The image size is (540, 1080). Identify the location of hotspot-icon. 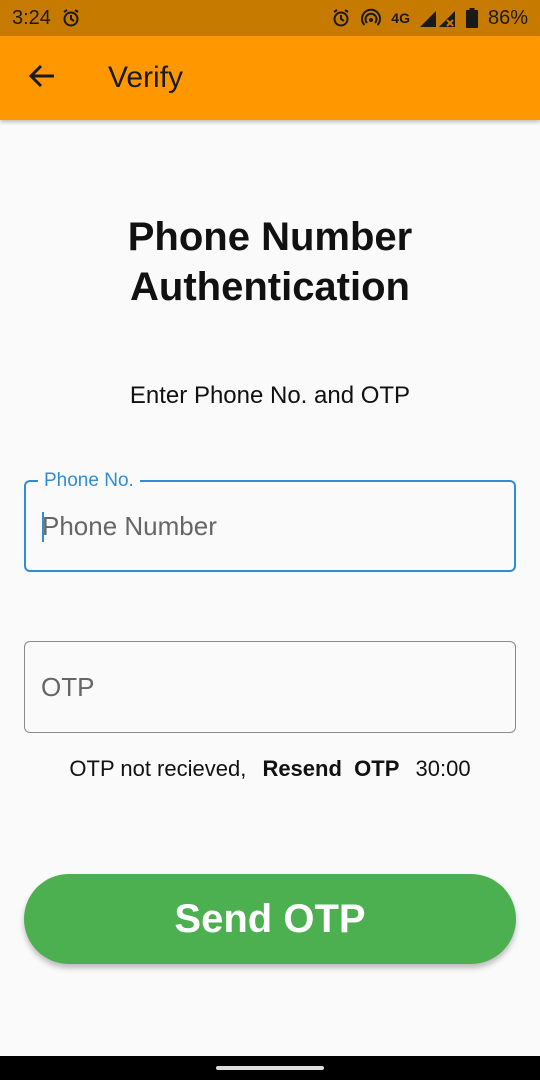
(371, 18).